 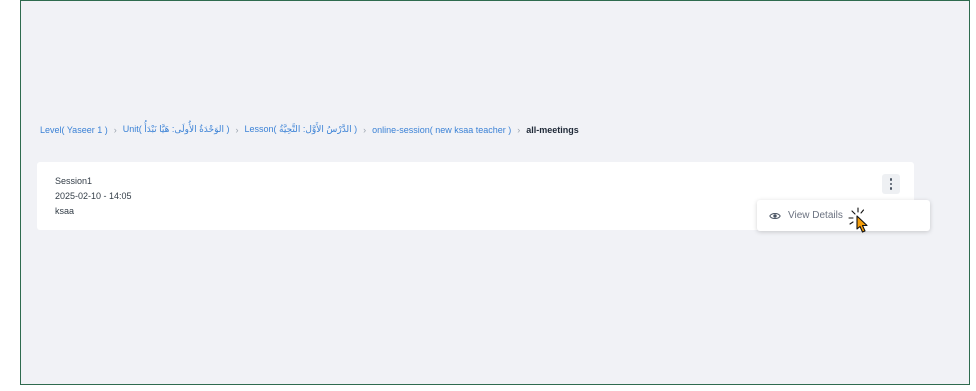 What do you see at coordinates (74, 130) in the screenshot?
I see `breadcrumb-level: Level( Yaseer 1 )` at bounding box center [74, 130].